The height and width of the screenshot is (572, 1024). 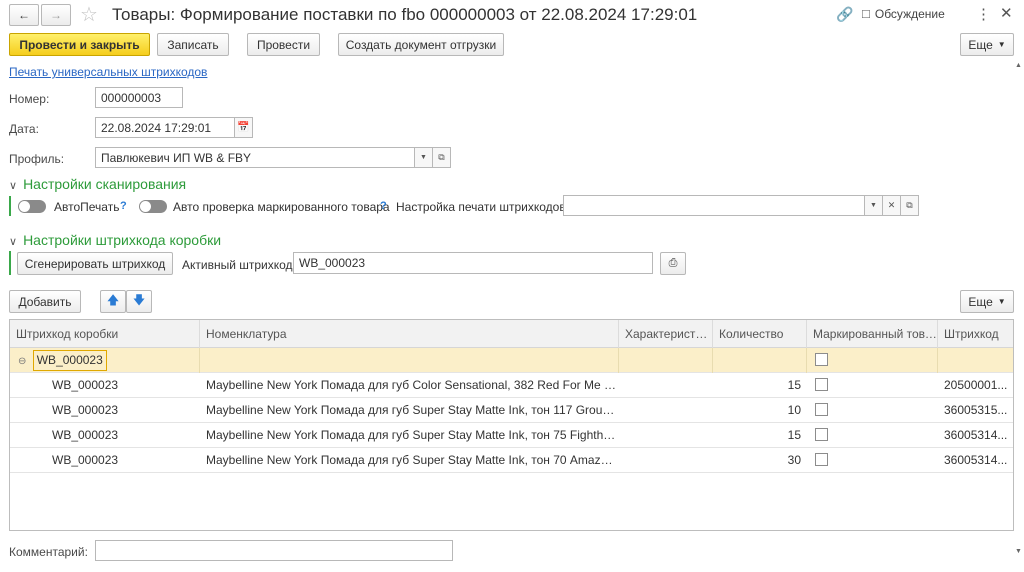 I want to click on group-box-barcode: WB_000023, so click(x=69, y=360).